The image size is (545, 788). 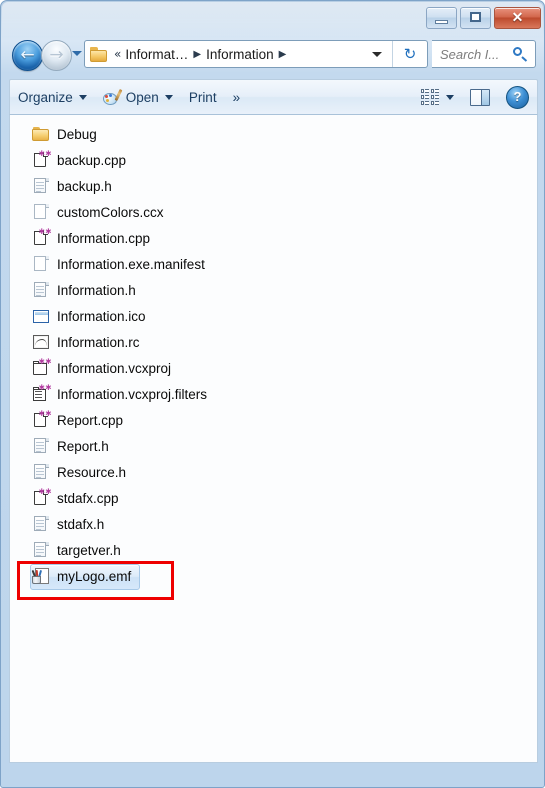 What do you see at coordinates (110, 212) in the screenshot?
I see `file-name-label: customColors.ccx` at bounding box center [110, 212].